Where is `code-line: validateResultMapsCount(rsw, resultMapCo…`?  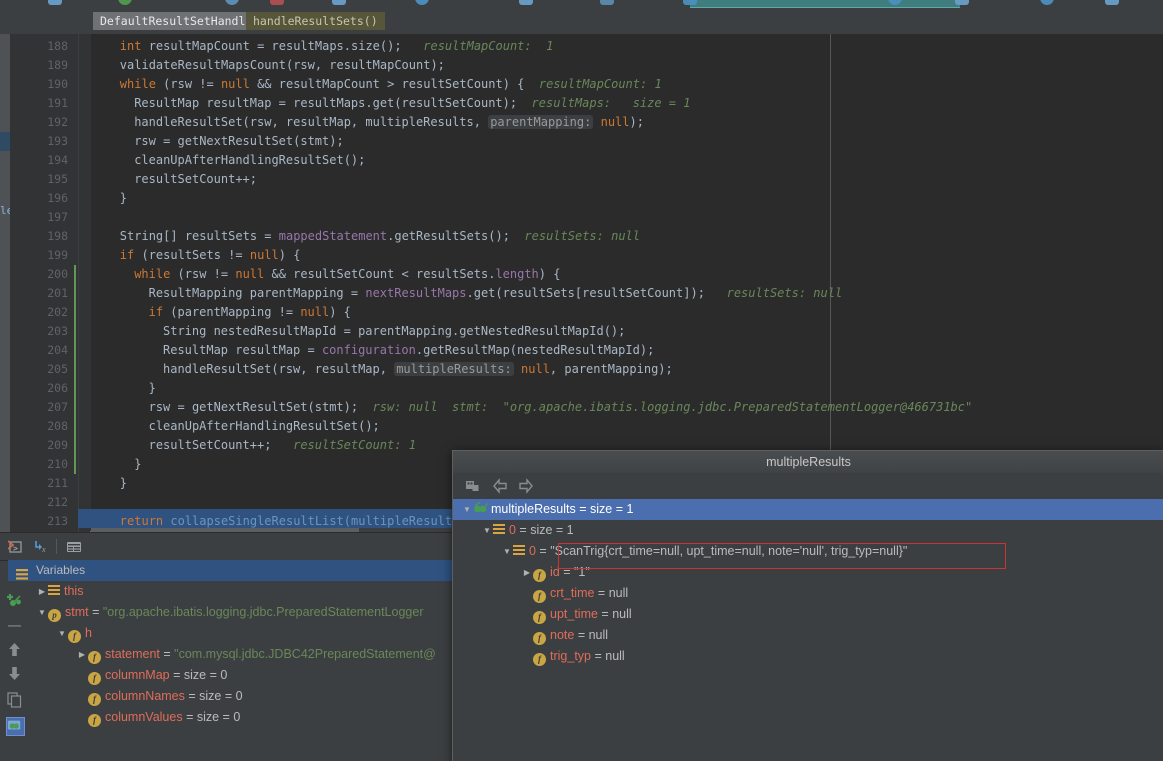 code-line: validateResultMapsCount(rsw, resultMapCo… is located at coordinates (282, 65).